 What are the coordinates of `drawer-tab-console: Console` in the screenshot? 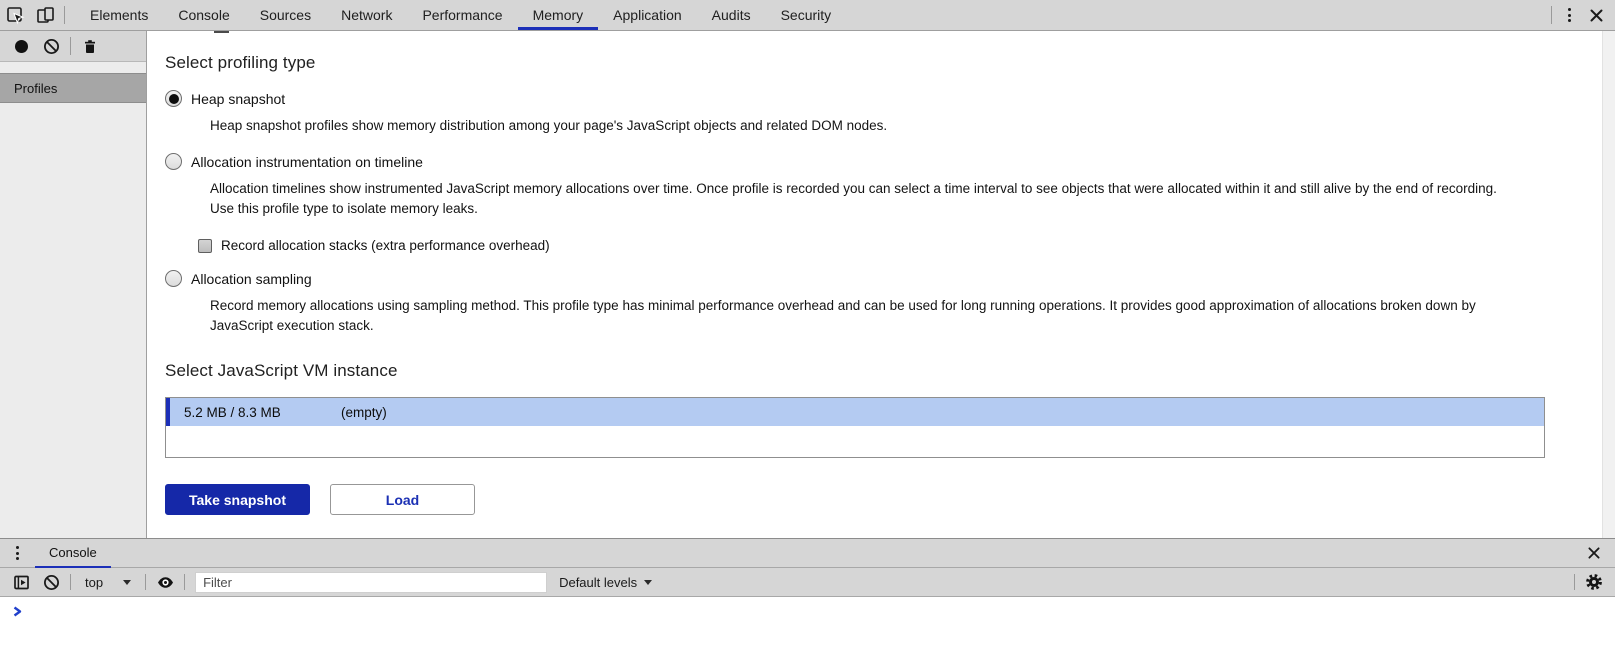 It's located at (73, 553).